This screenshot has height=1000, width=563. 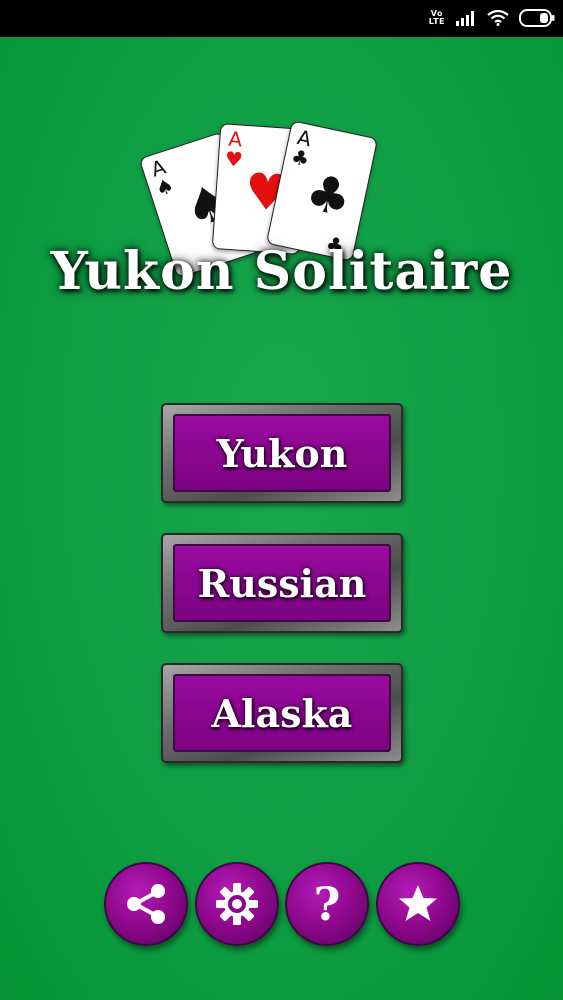 I want to click on help-button: ?, so click(x=327, y=904).